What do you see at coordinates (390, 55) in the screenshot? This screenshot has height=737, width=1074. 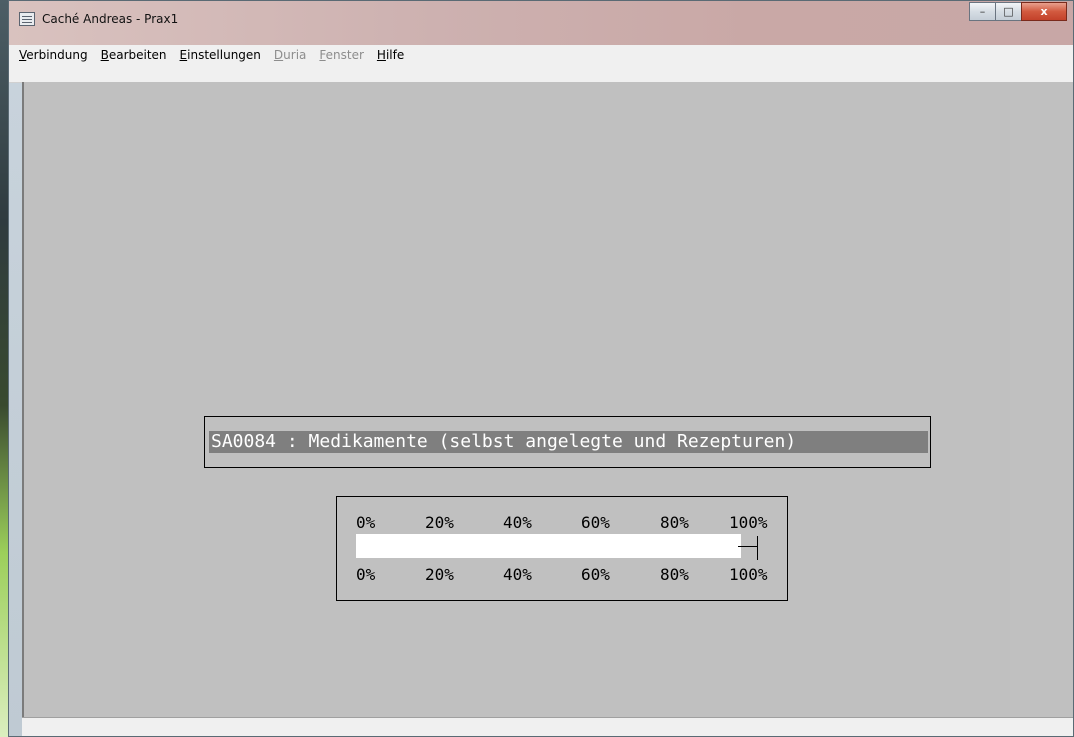 I see `menu-hilfe: Hilfe` at bounding box center [390, 55].